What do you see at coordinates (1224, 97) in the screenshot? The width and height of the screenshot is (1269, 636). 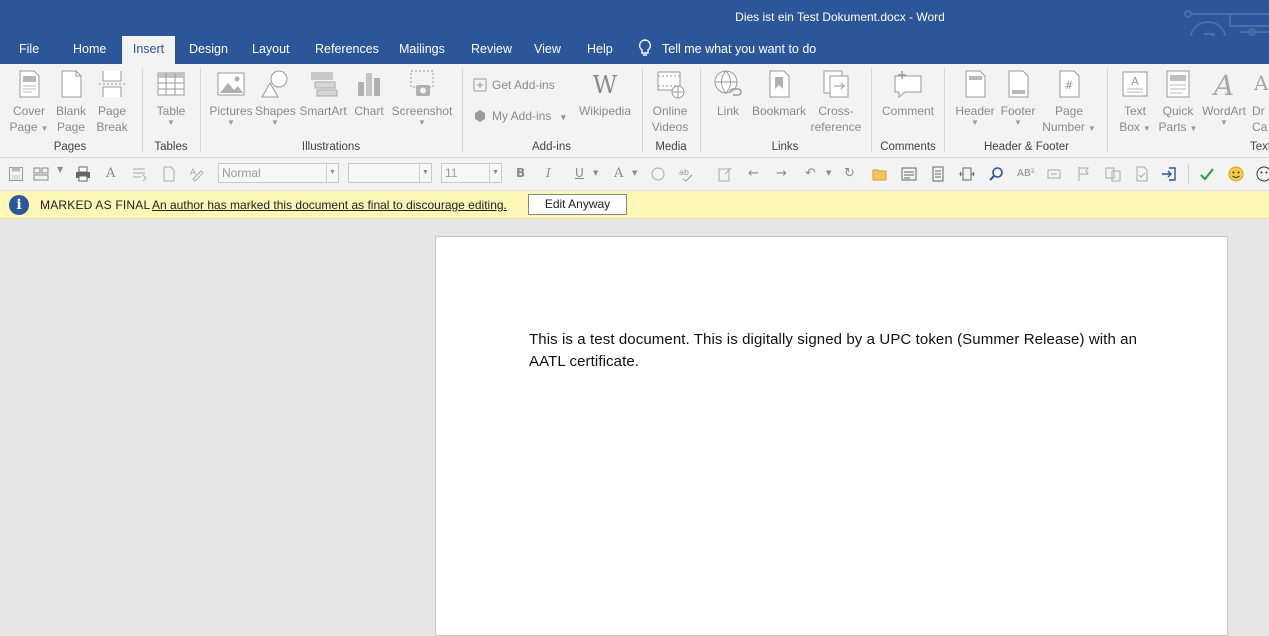 I see `wordart-button: A WordArt ▼` at bounding box center [1224, 97].